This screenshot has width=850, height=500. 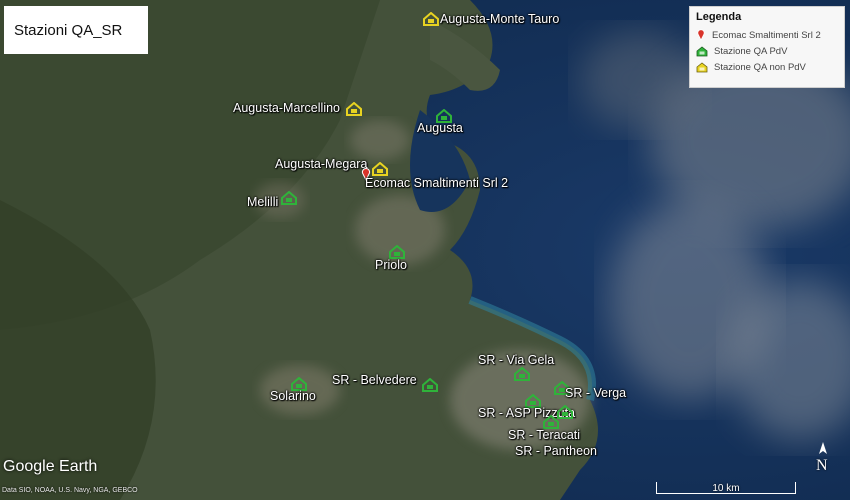 I want to click on station-label: SR - Via Gela, so click(x=516, y=360).